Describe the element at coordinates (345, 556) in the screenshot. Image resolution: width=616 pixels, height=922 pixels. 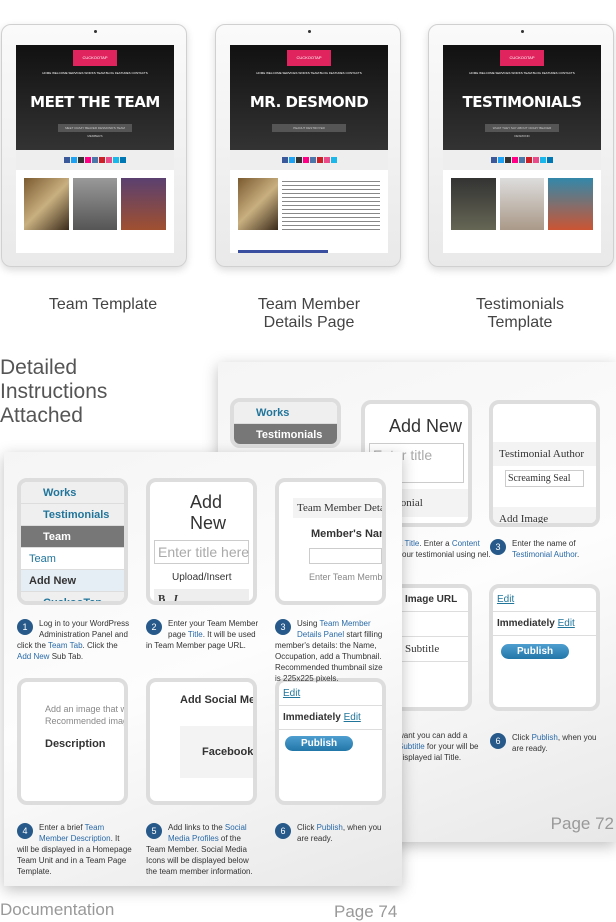
I see `members-name-input` at that location.